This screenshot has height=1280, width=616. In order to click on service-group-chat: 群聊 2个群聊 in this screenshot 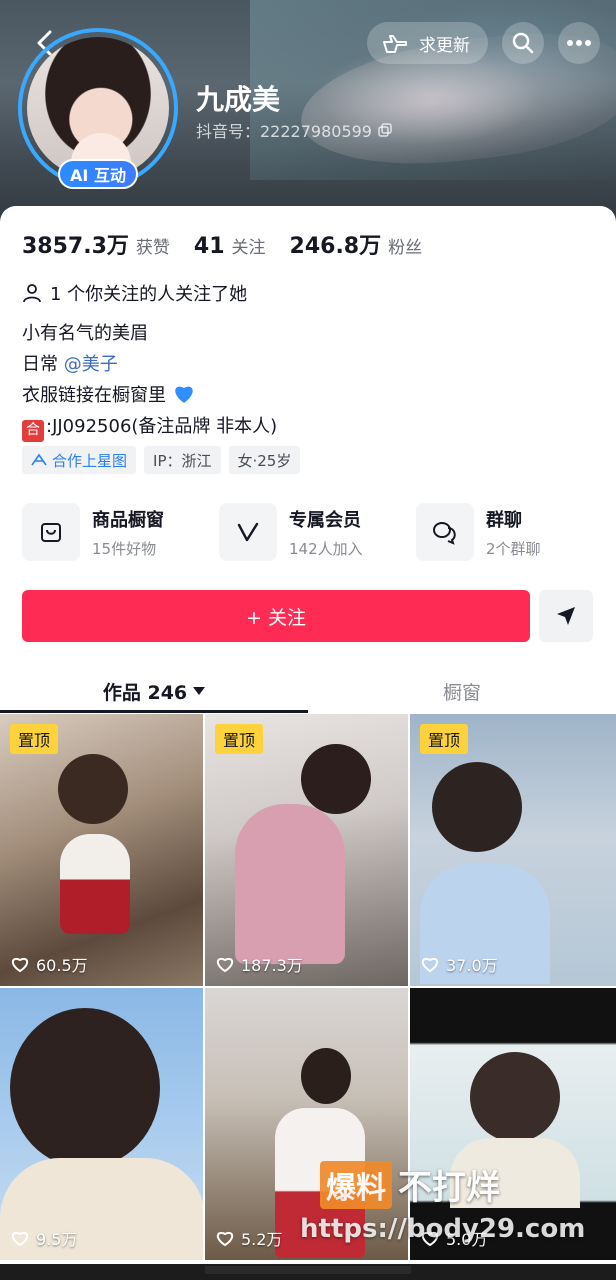, I will do `click(514, 532)`.